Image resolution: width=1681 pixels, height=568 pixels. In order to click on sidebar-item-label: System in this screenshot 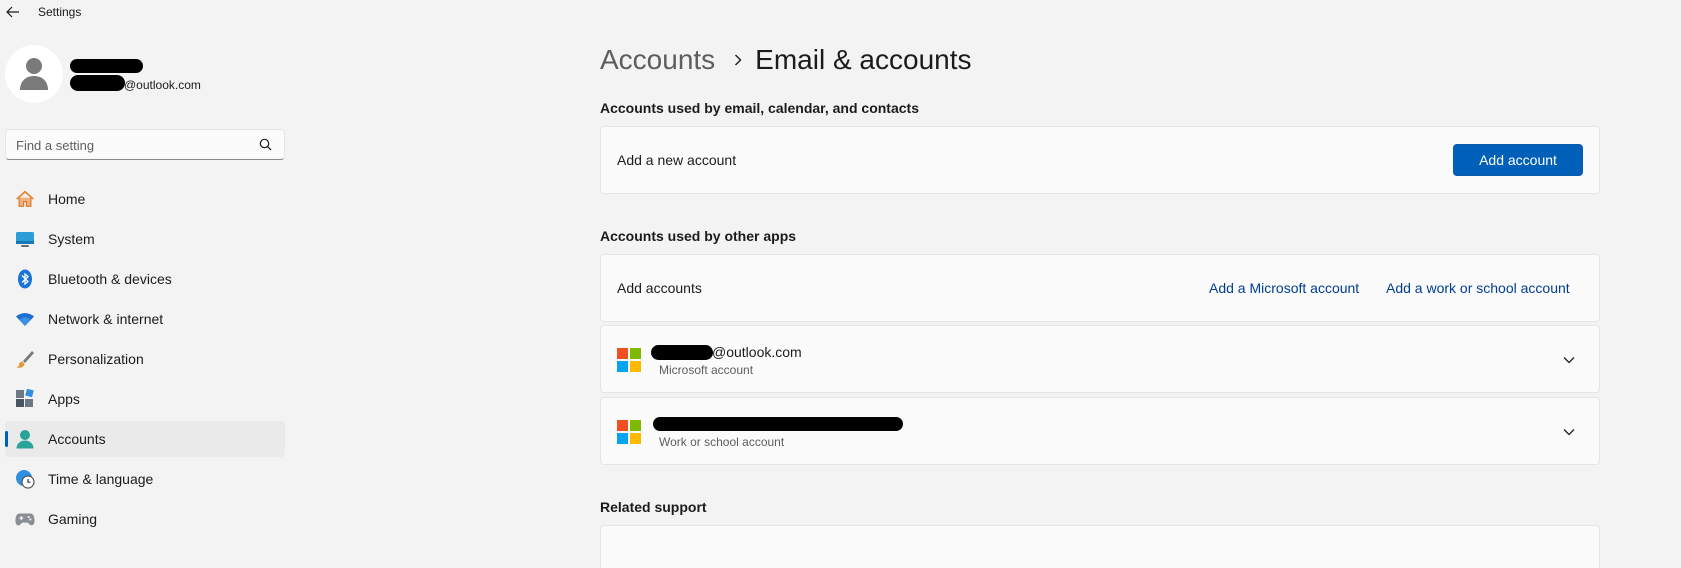, I will do `click(71, 239)`.